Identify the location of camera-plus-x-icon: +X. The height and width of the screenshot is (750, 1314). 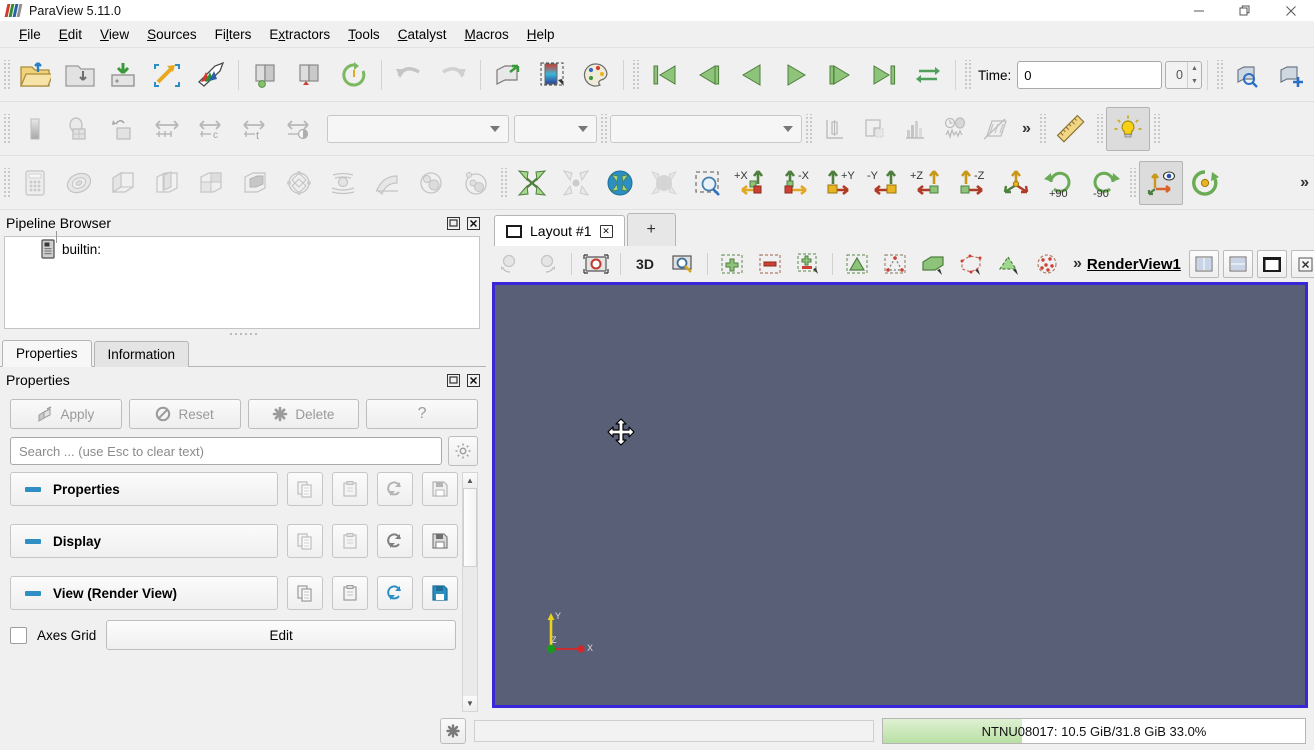
(752, 183).